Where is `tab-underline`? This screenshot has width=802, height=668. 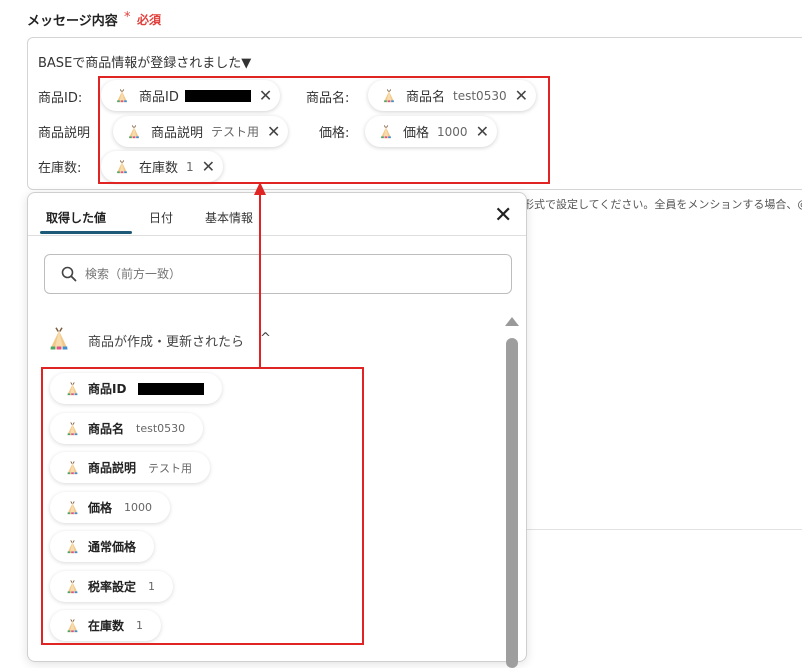 tab-underline is located at coordinates (86, 232).